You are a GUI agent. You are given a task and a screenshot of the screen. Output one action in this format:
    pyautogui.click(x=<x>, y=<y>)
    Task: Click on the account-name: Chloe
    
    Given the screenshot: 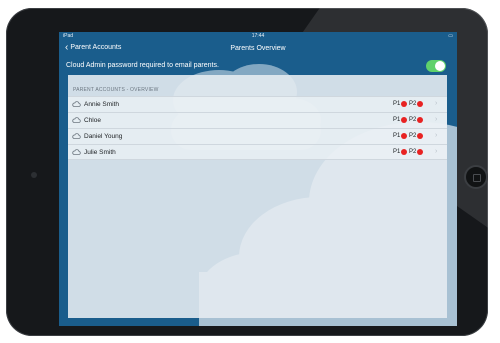 What is the action you would take?
    pyautogui.click(x=92, y=120)
    